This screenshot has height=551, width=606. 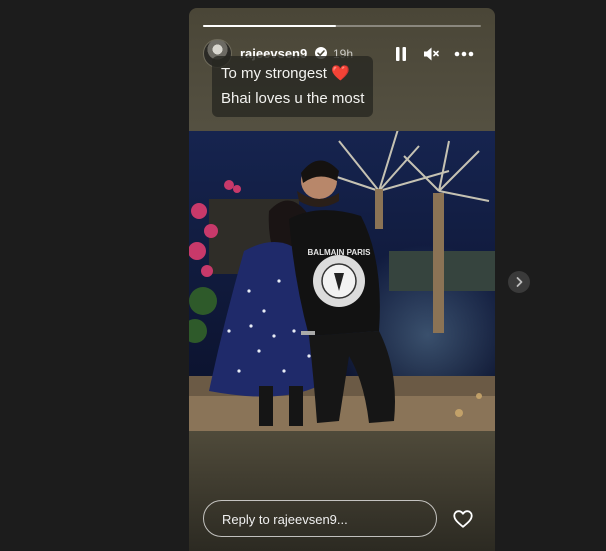 What do you see at coordinates (342, 26) in the screenshot?
I see `story-progress-bar` at bounding box center [342, 26].